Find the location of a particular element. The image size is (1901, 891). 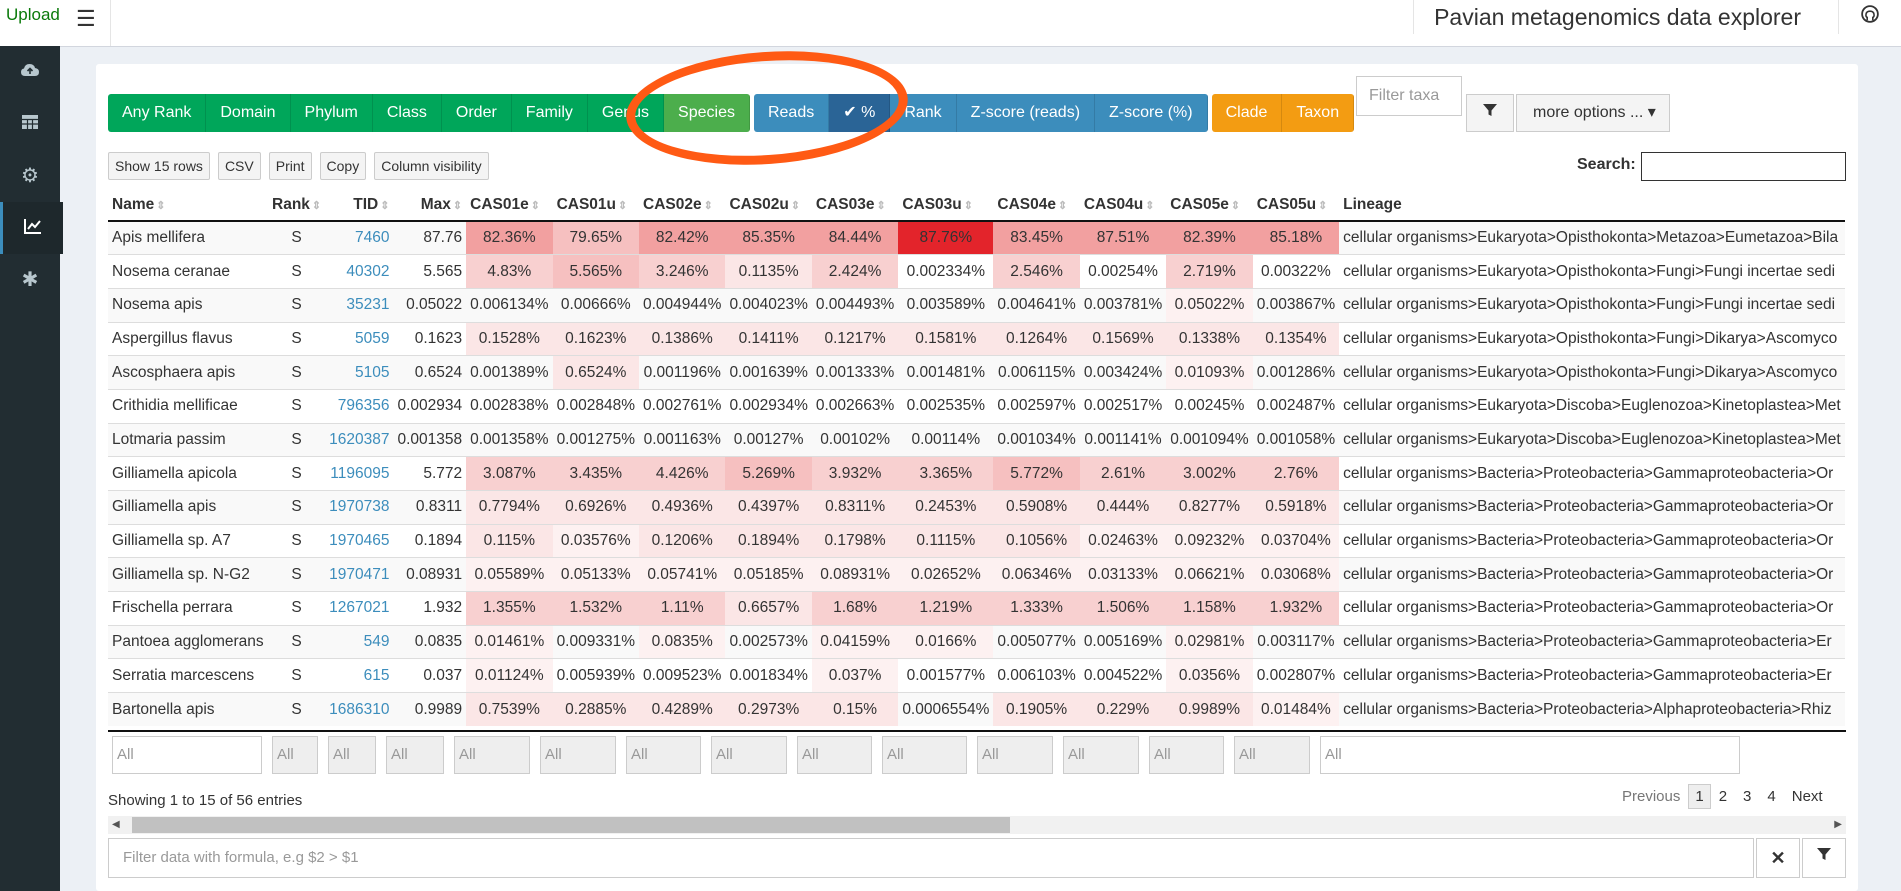

column-filter-cas02e: All is located at coordinates (663, 755).